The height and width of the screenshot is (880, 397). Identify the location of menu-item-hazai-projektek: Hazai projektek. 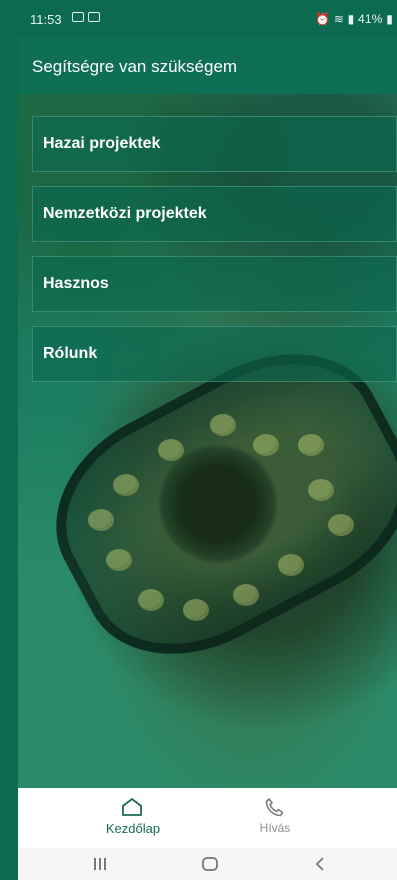
(214, 144).